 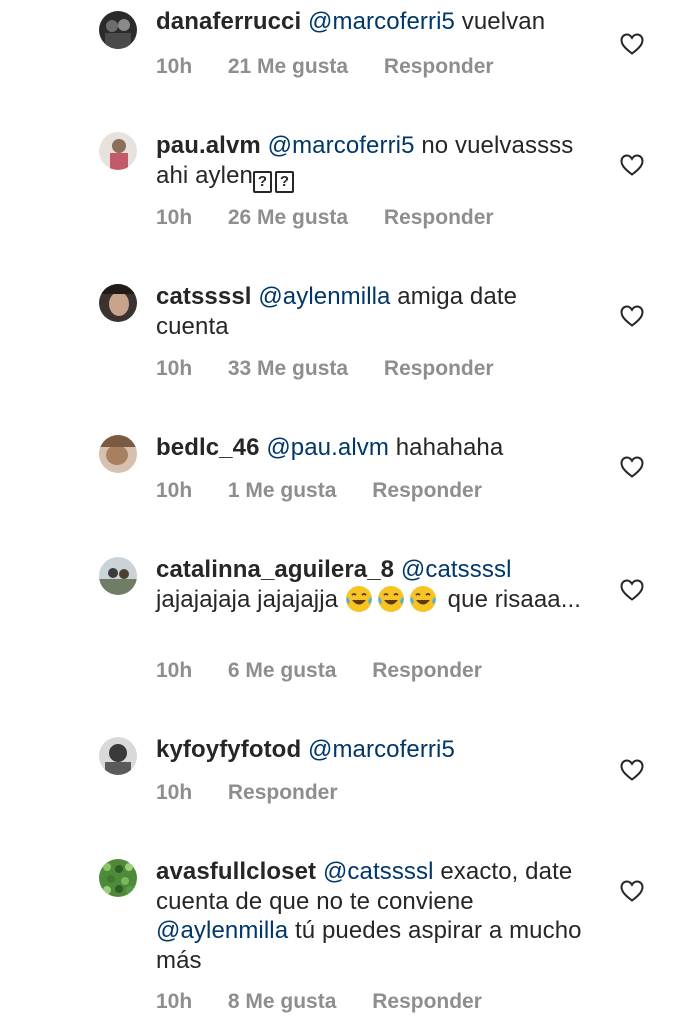 I want to click on mention-link: @pau.alvm, so click(x=327, y=447).